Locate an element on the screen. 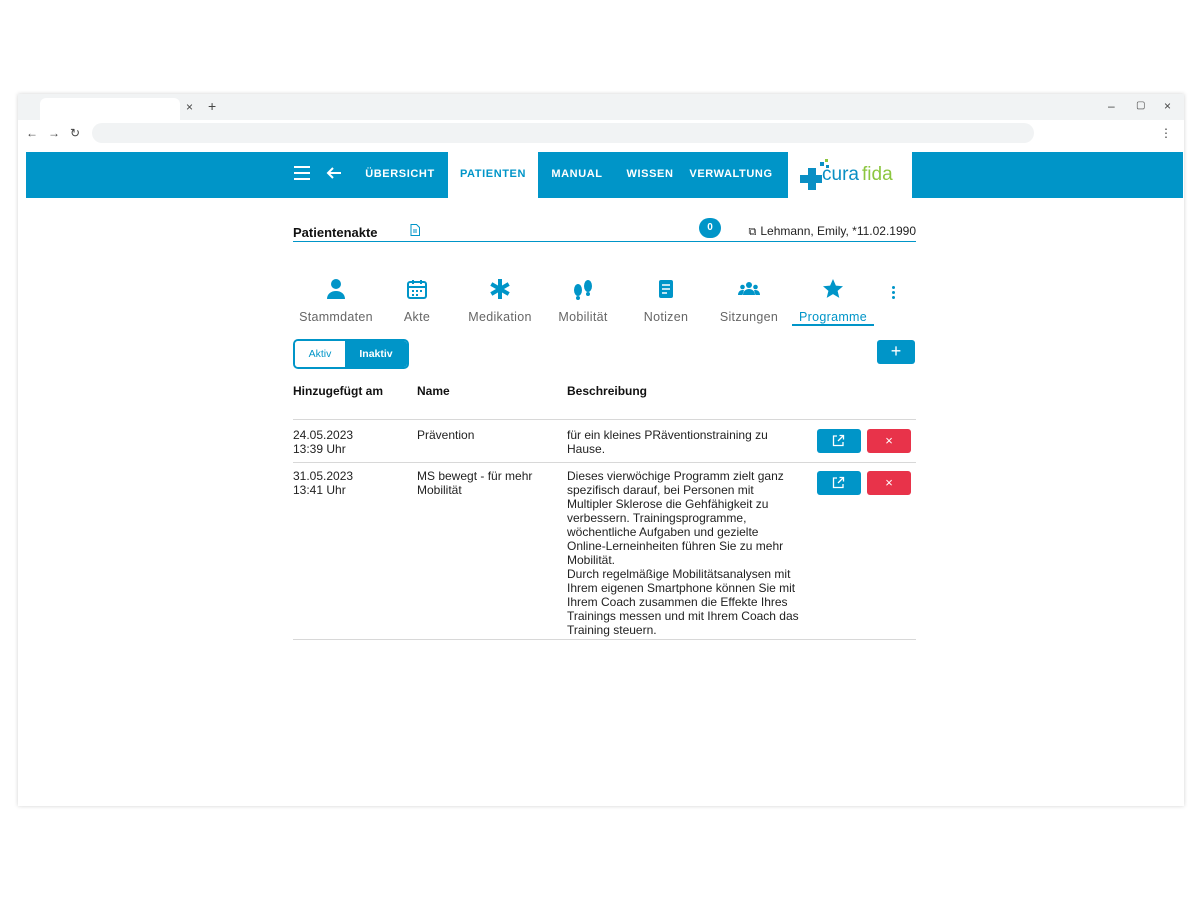 This screenshot has height=900, width=1200. subtab-label: Medikation is located at coordinates (500, 317).